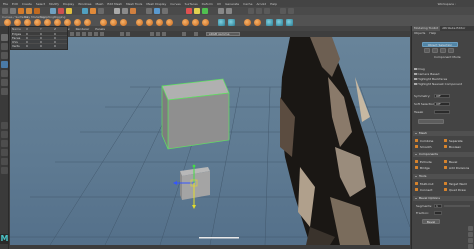 The width and height of the screenshot is (474, 249). What do you see at coordinates (17, 22) in the screenshot?
I see `cube-icon` at bounding box center [17, 22].